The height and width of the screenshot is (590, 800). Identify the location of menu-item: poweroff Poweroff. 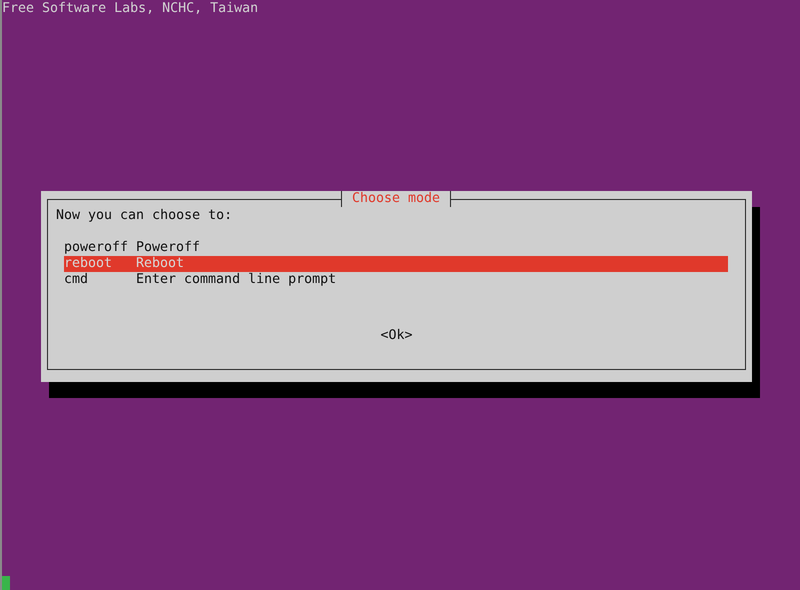
(396, 248).